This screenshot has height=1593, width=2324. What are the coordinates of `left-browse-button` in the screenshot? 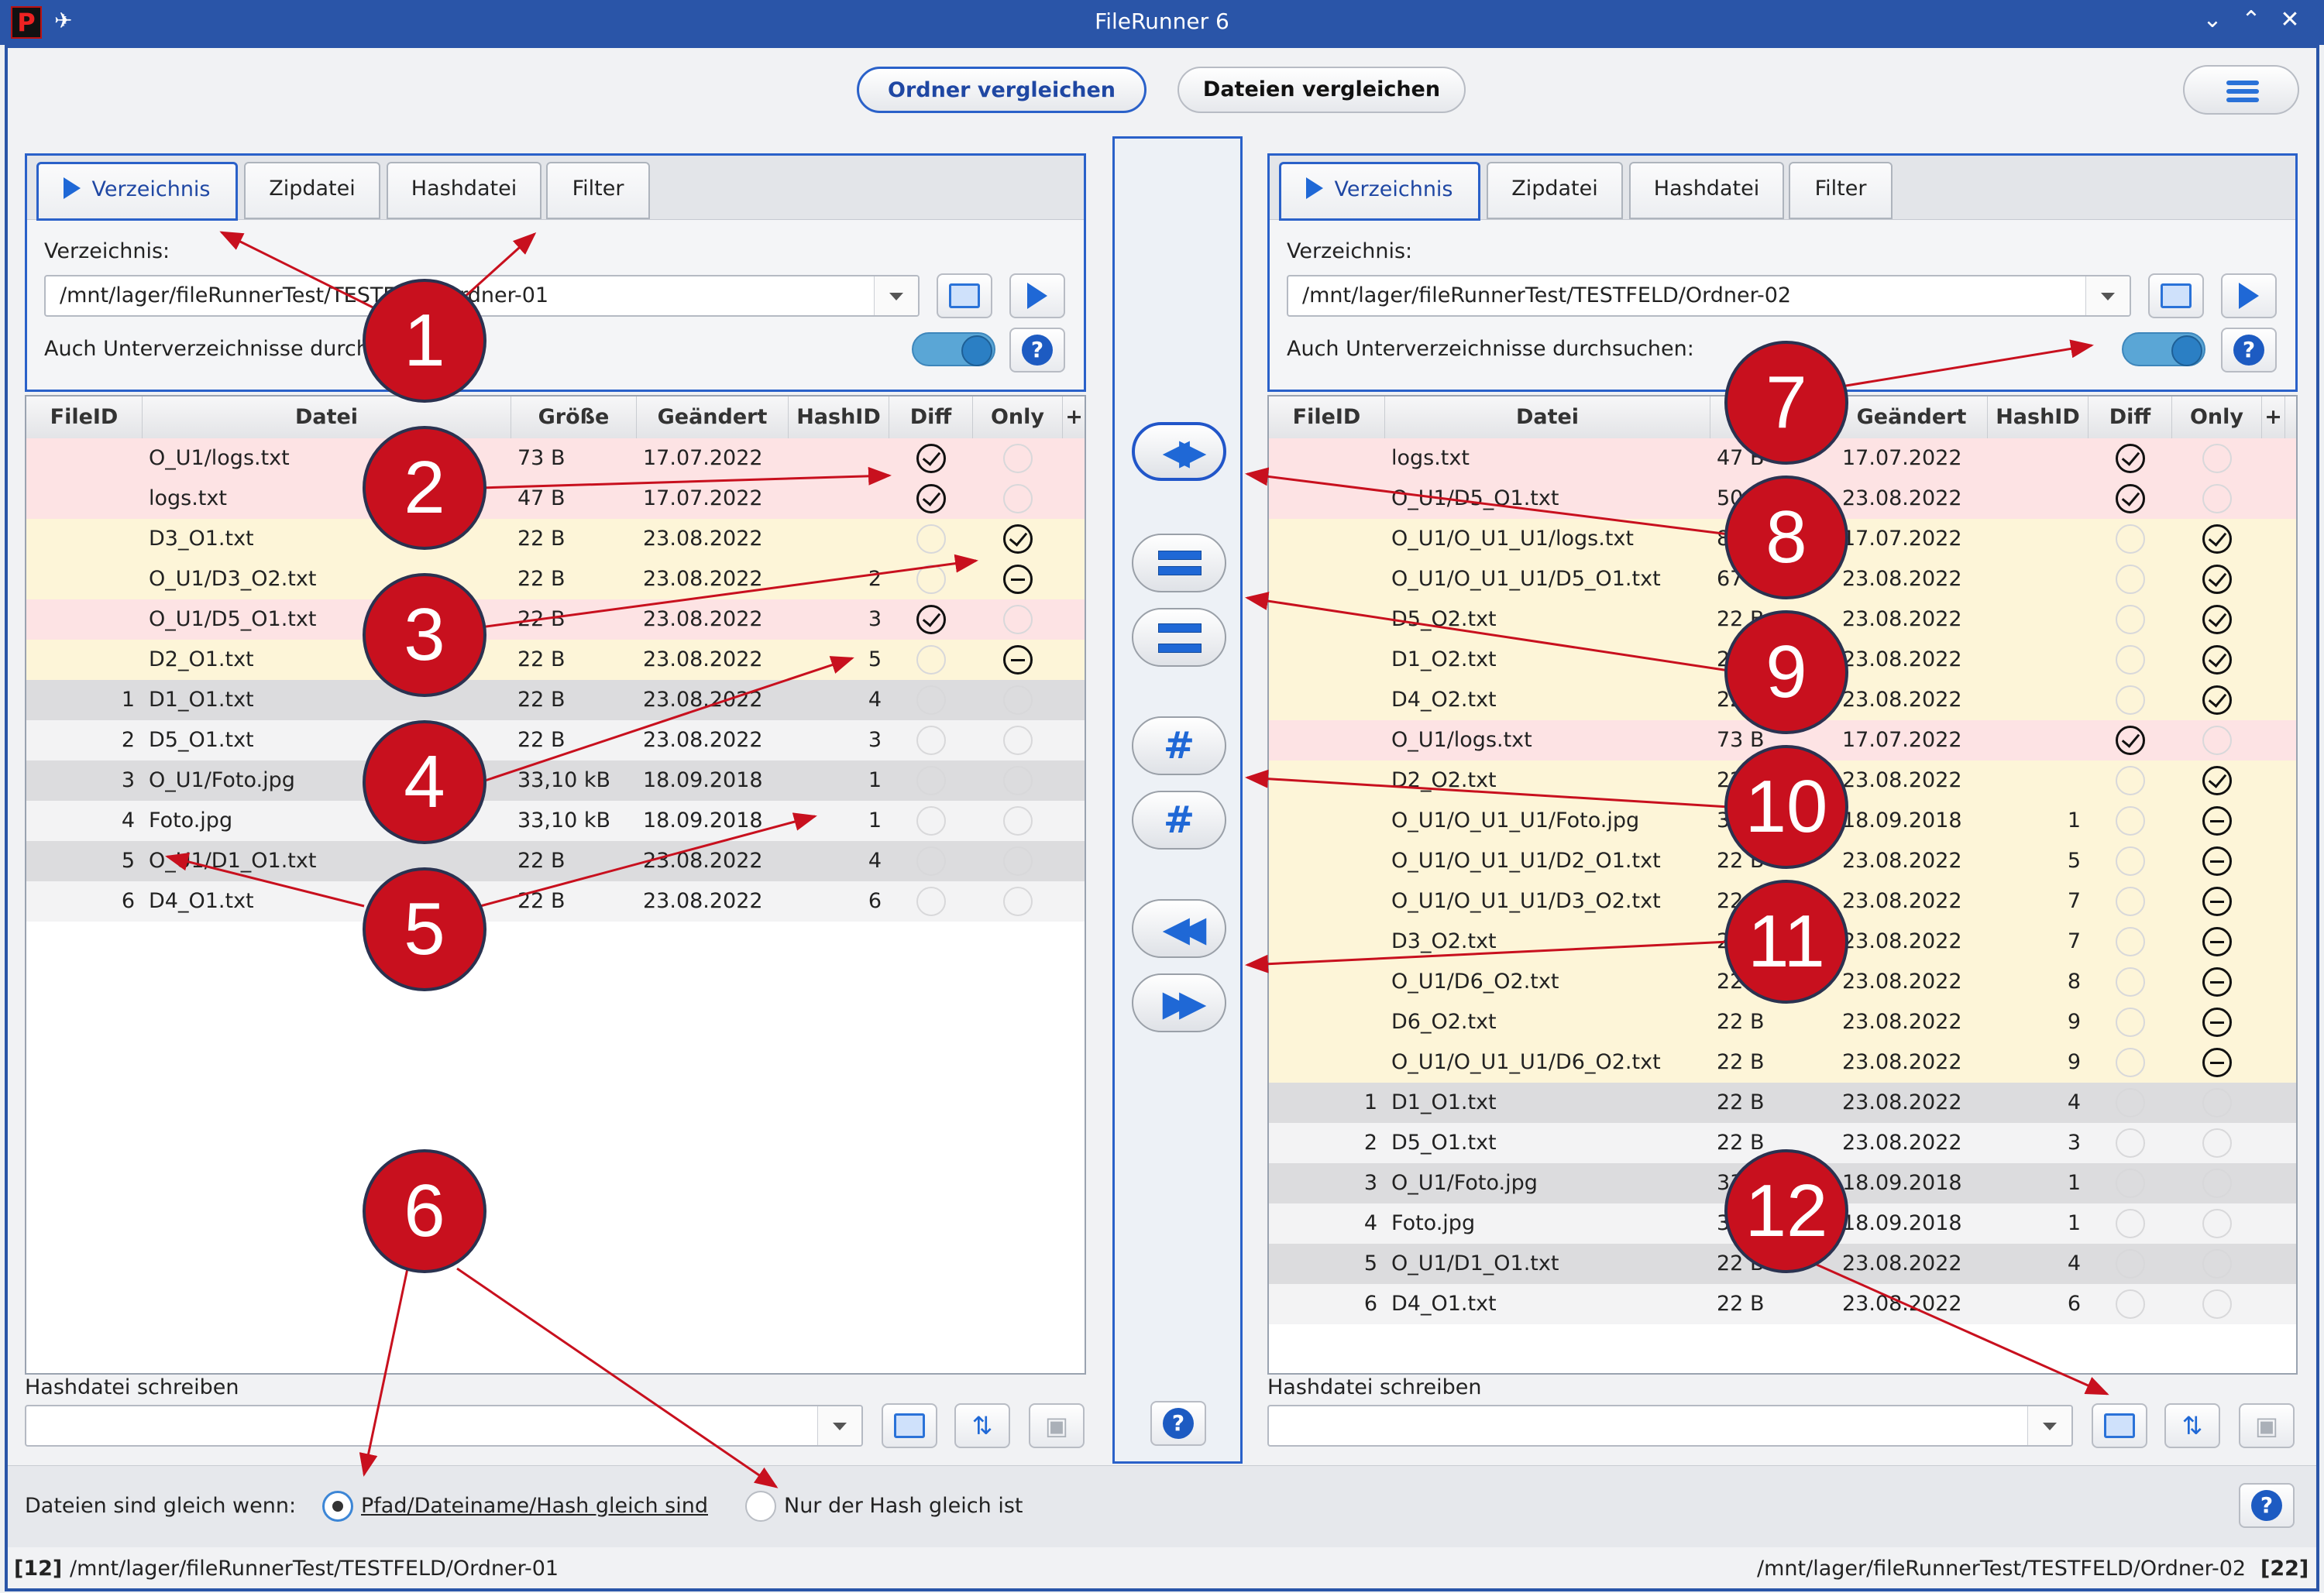 It's located at (964, 295).